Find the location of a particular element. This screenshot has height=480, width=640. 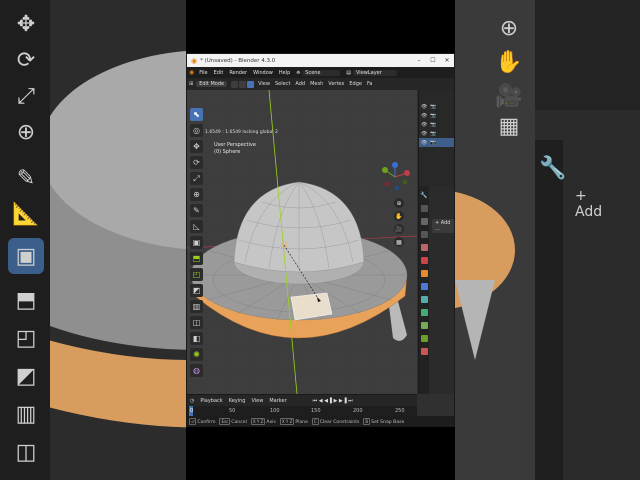

menu-window: Window is located at coordinates (263, 73).